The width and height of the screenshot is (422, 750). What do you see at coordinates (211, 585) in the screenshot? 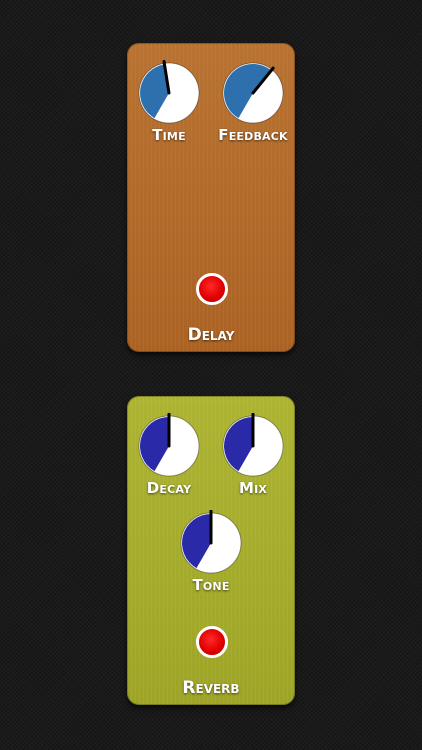
I see `tone-knob-label: Tone` at bounding box center [211, 585].